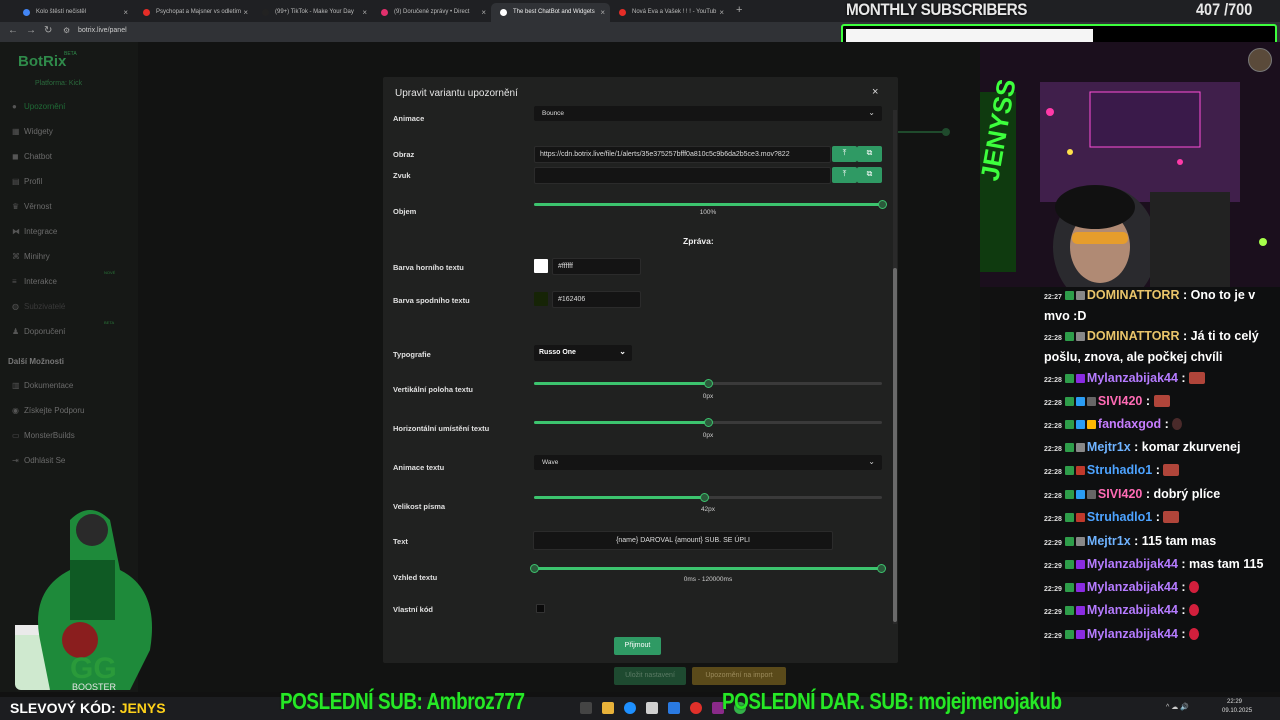  What do you see at coordinates (31, 30) in the screenshot?
I see `forward-icon: →` at bounding box center [31, 30].